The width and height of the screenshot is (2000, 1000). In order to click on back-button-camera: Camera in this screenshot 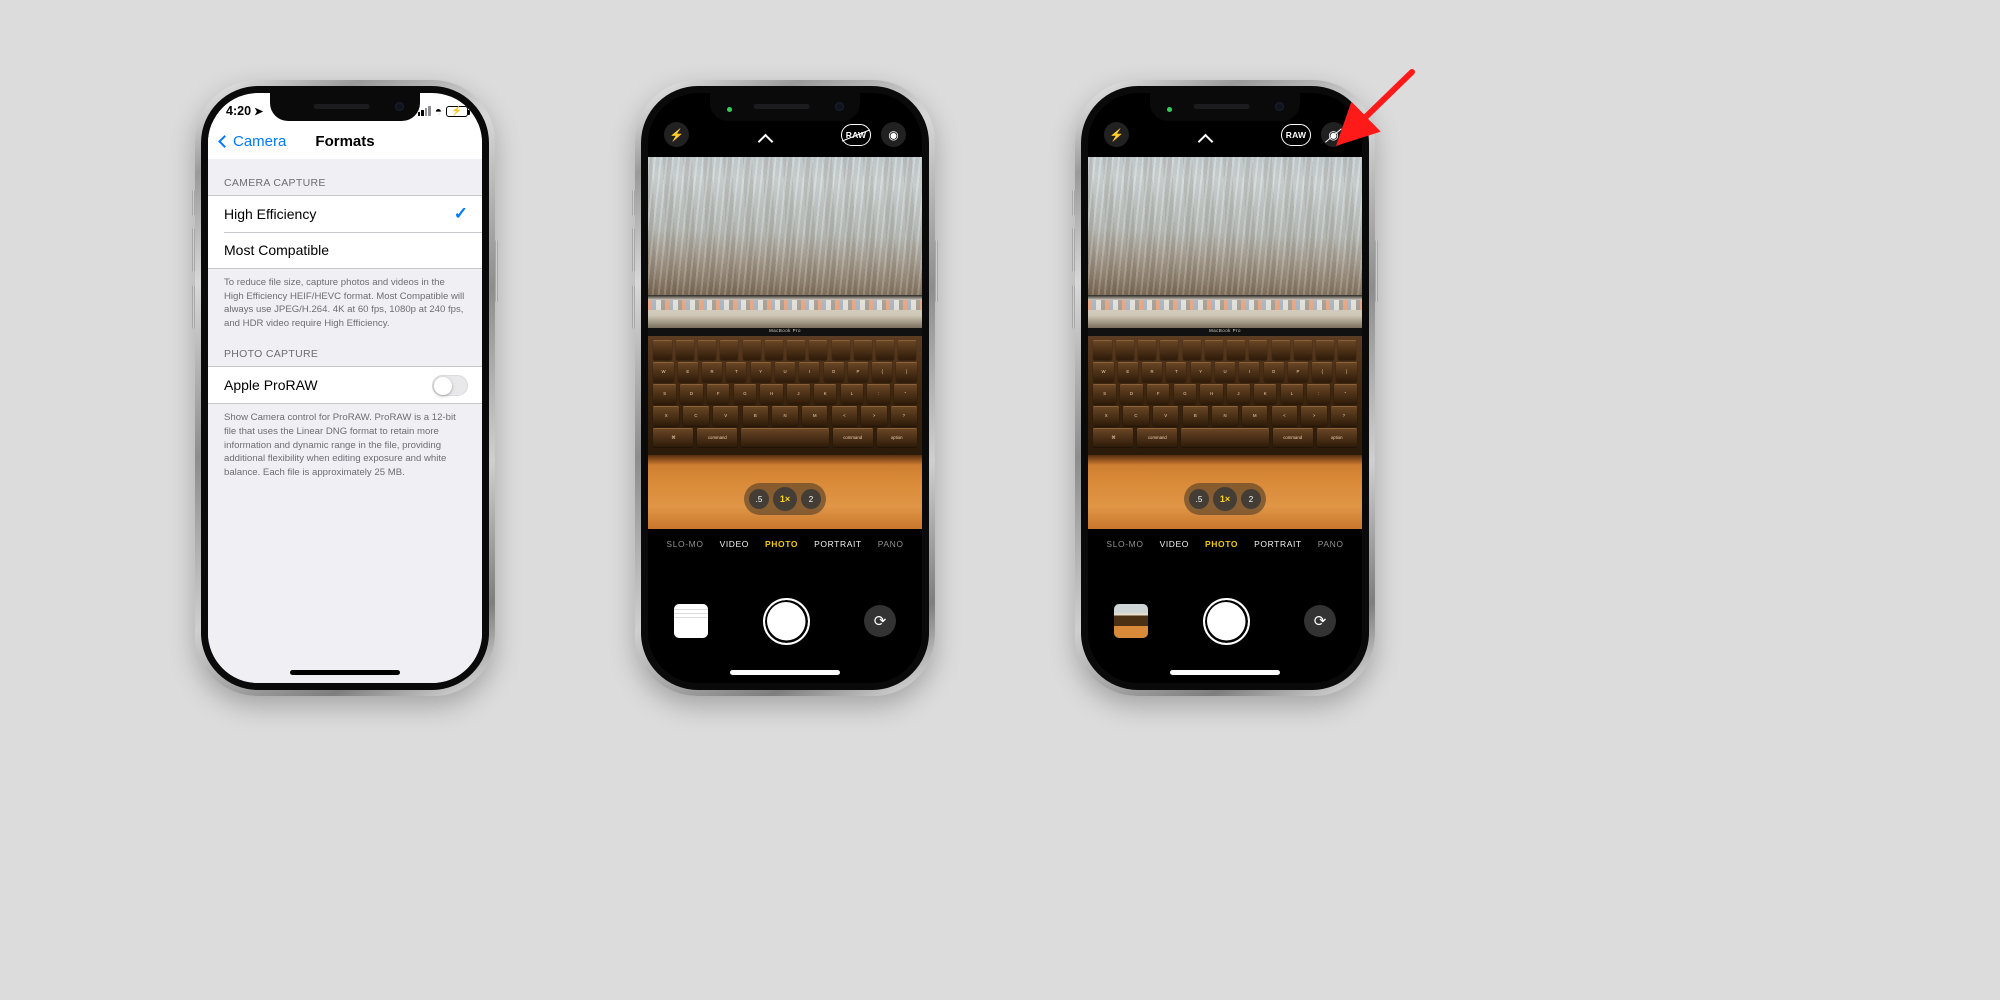, I will do `click(252, 141)`.